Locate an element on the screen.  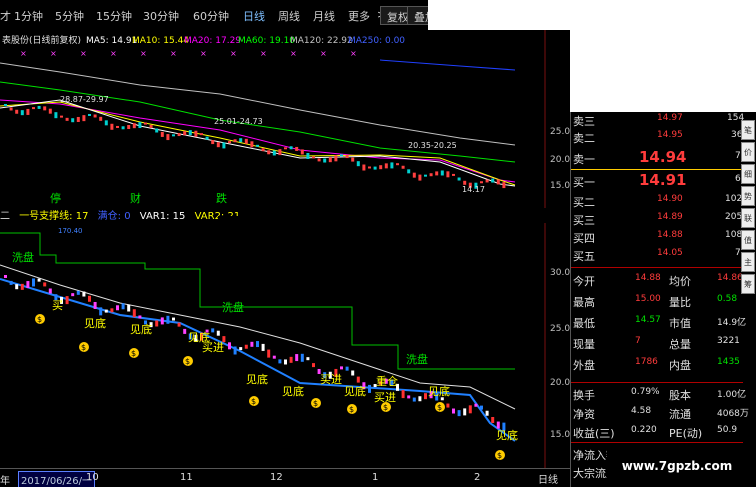
side-tab: 笔 is located at coordinates (748, 130).